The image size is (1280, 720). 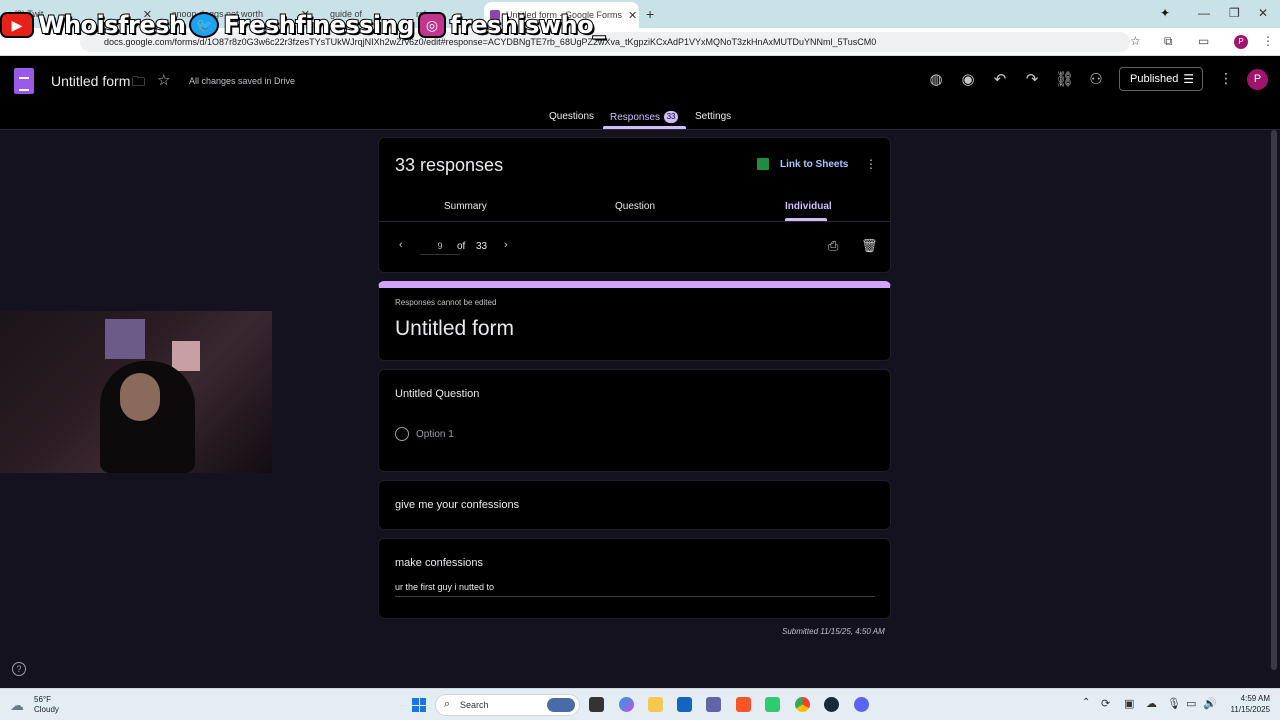 What do you see at coordinates (1204, 13) in the screenshot?
I see `minimize-icon: —` at bounding box center [1204, 13].